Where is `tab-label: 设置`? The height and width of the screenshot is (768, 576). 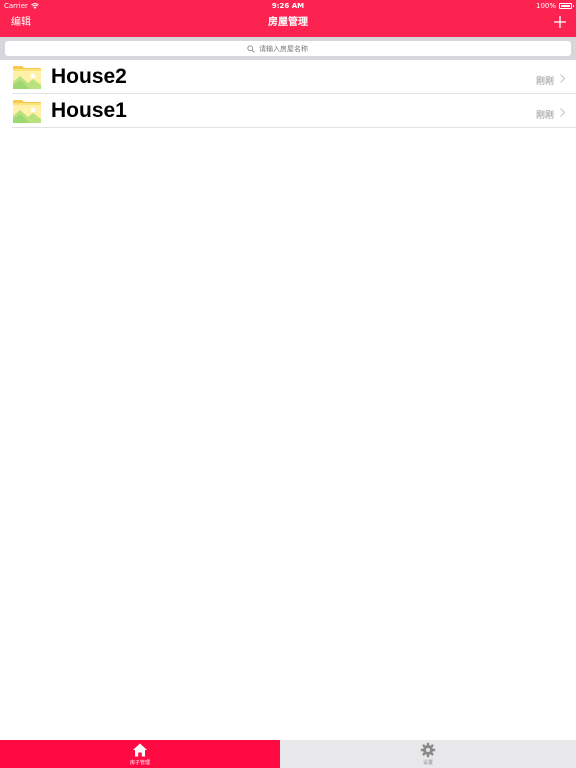 tab-label: 设置 is located at coordinates (427, 763).